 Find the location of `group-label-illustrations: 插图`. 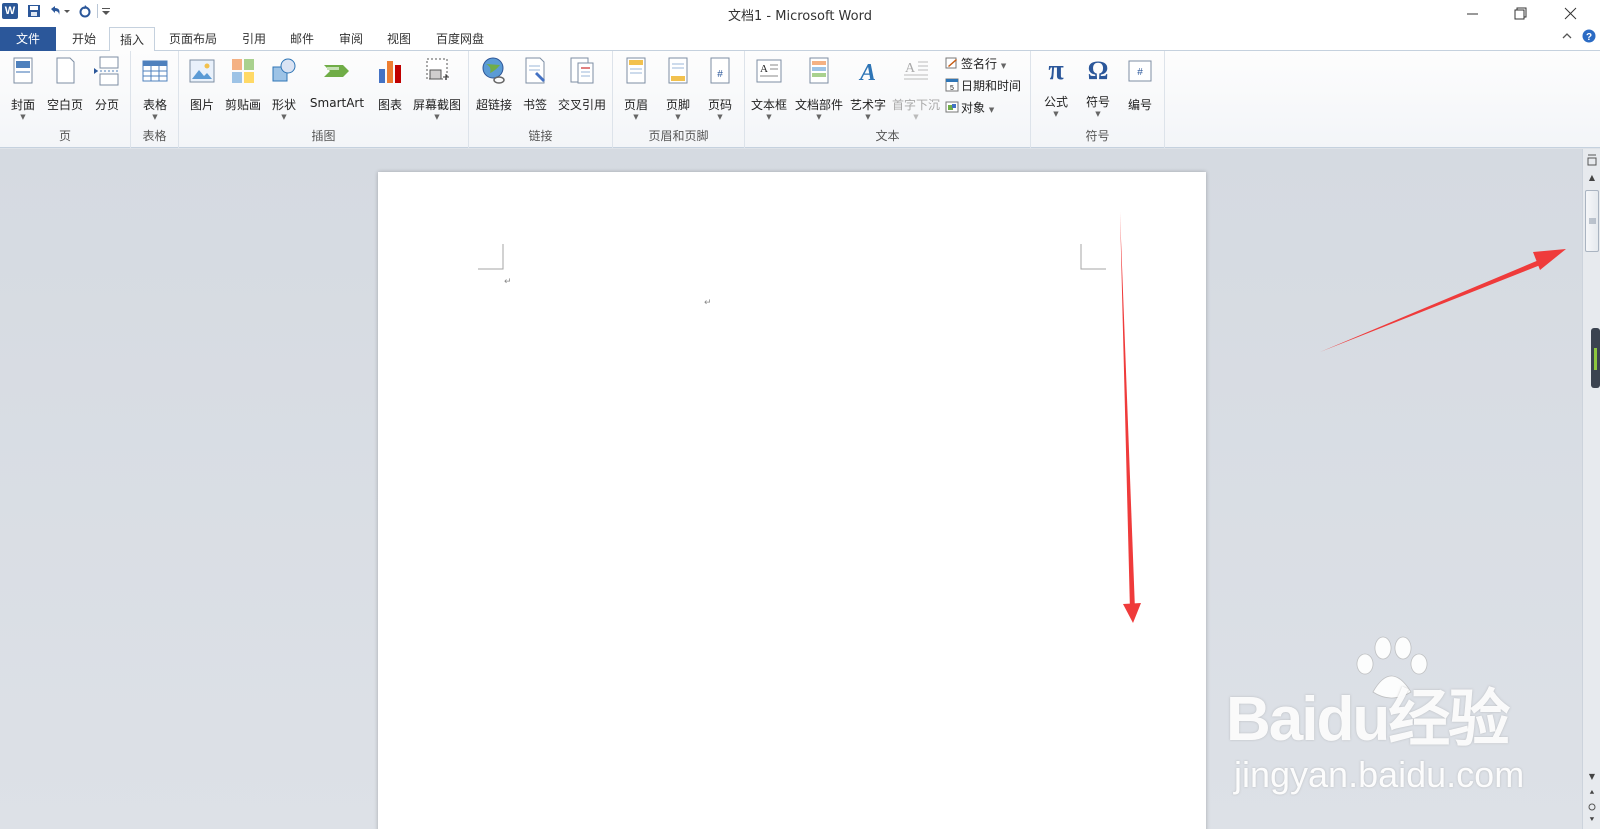

group-label-illustrations: 插图 is located at coordinates (323, 136).